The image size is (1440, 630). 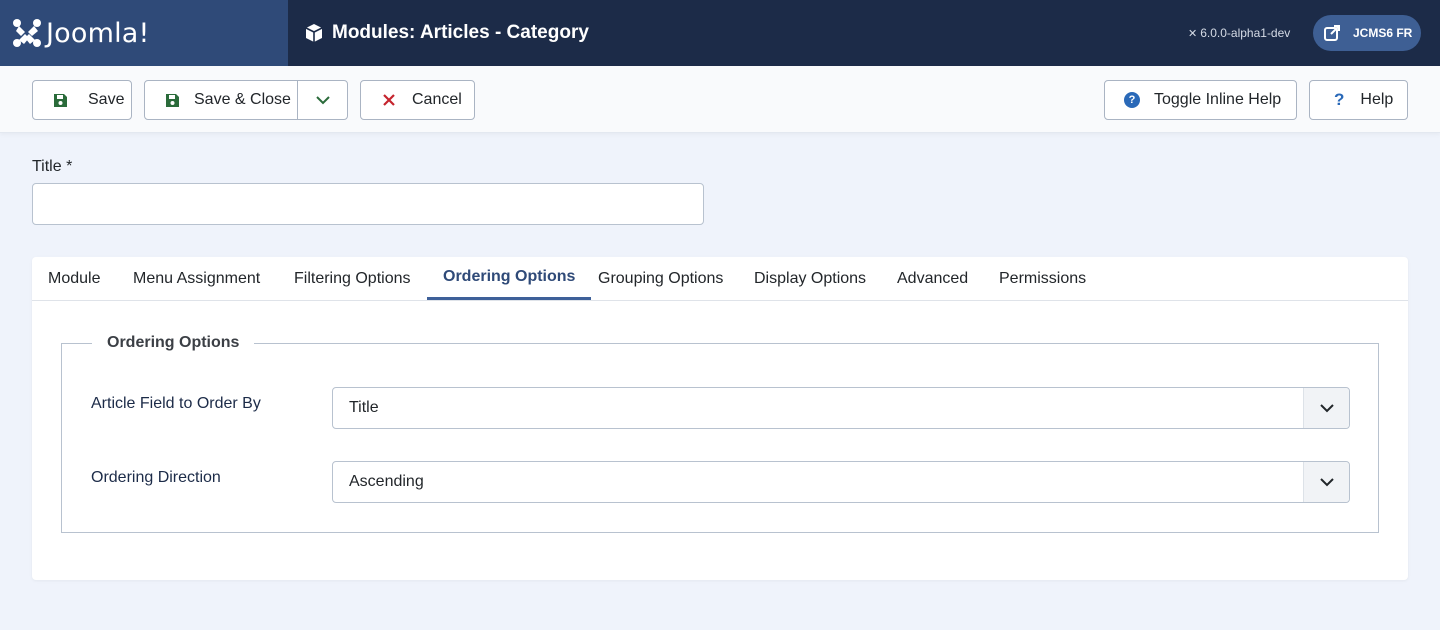 I want to click on ordering-direction-select: Ascending, so click(x=841, y=482).